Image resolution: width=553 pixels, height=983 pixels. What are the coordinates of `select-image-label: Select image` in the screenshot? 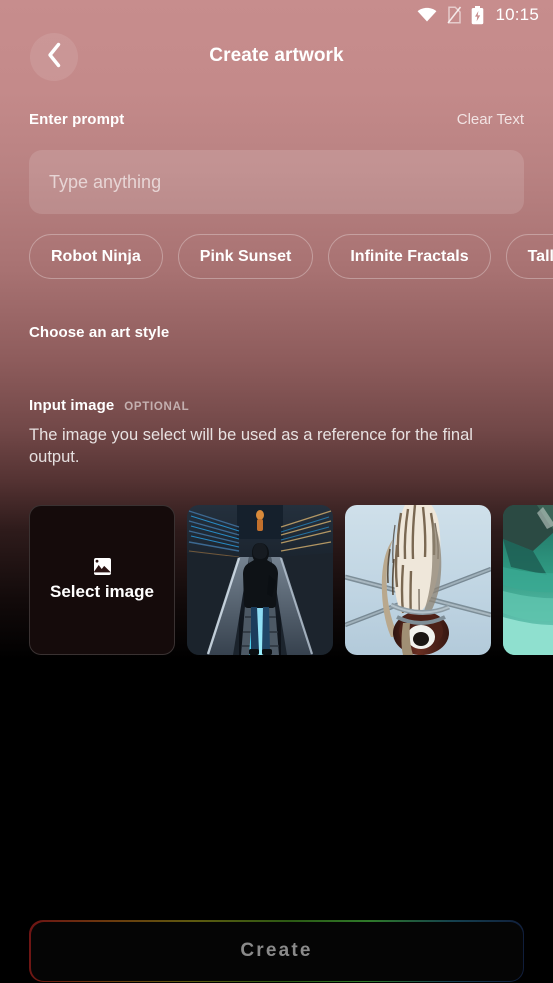 It's located at (102, 591).